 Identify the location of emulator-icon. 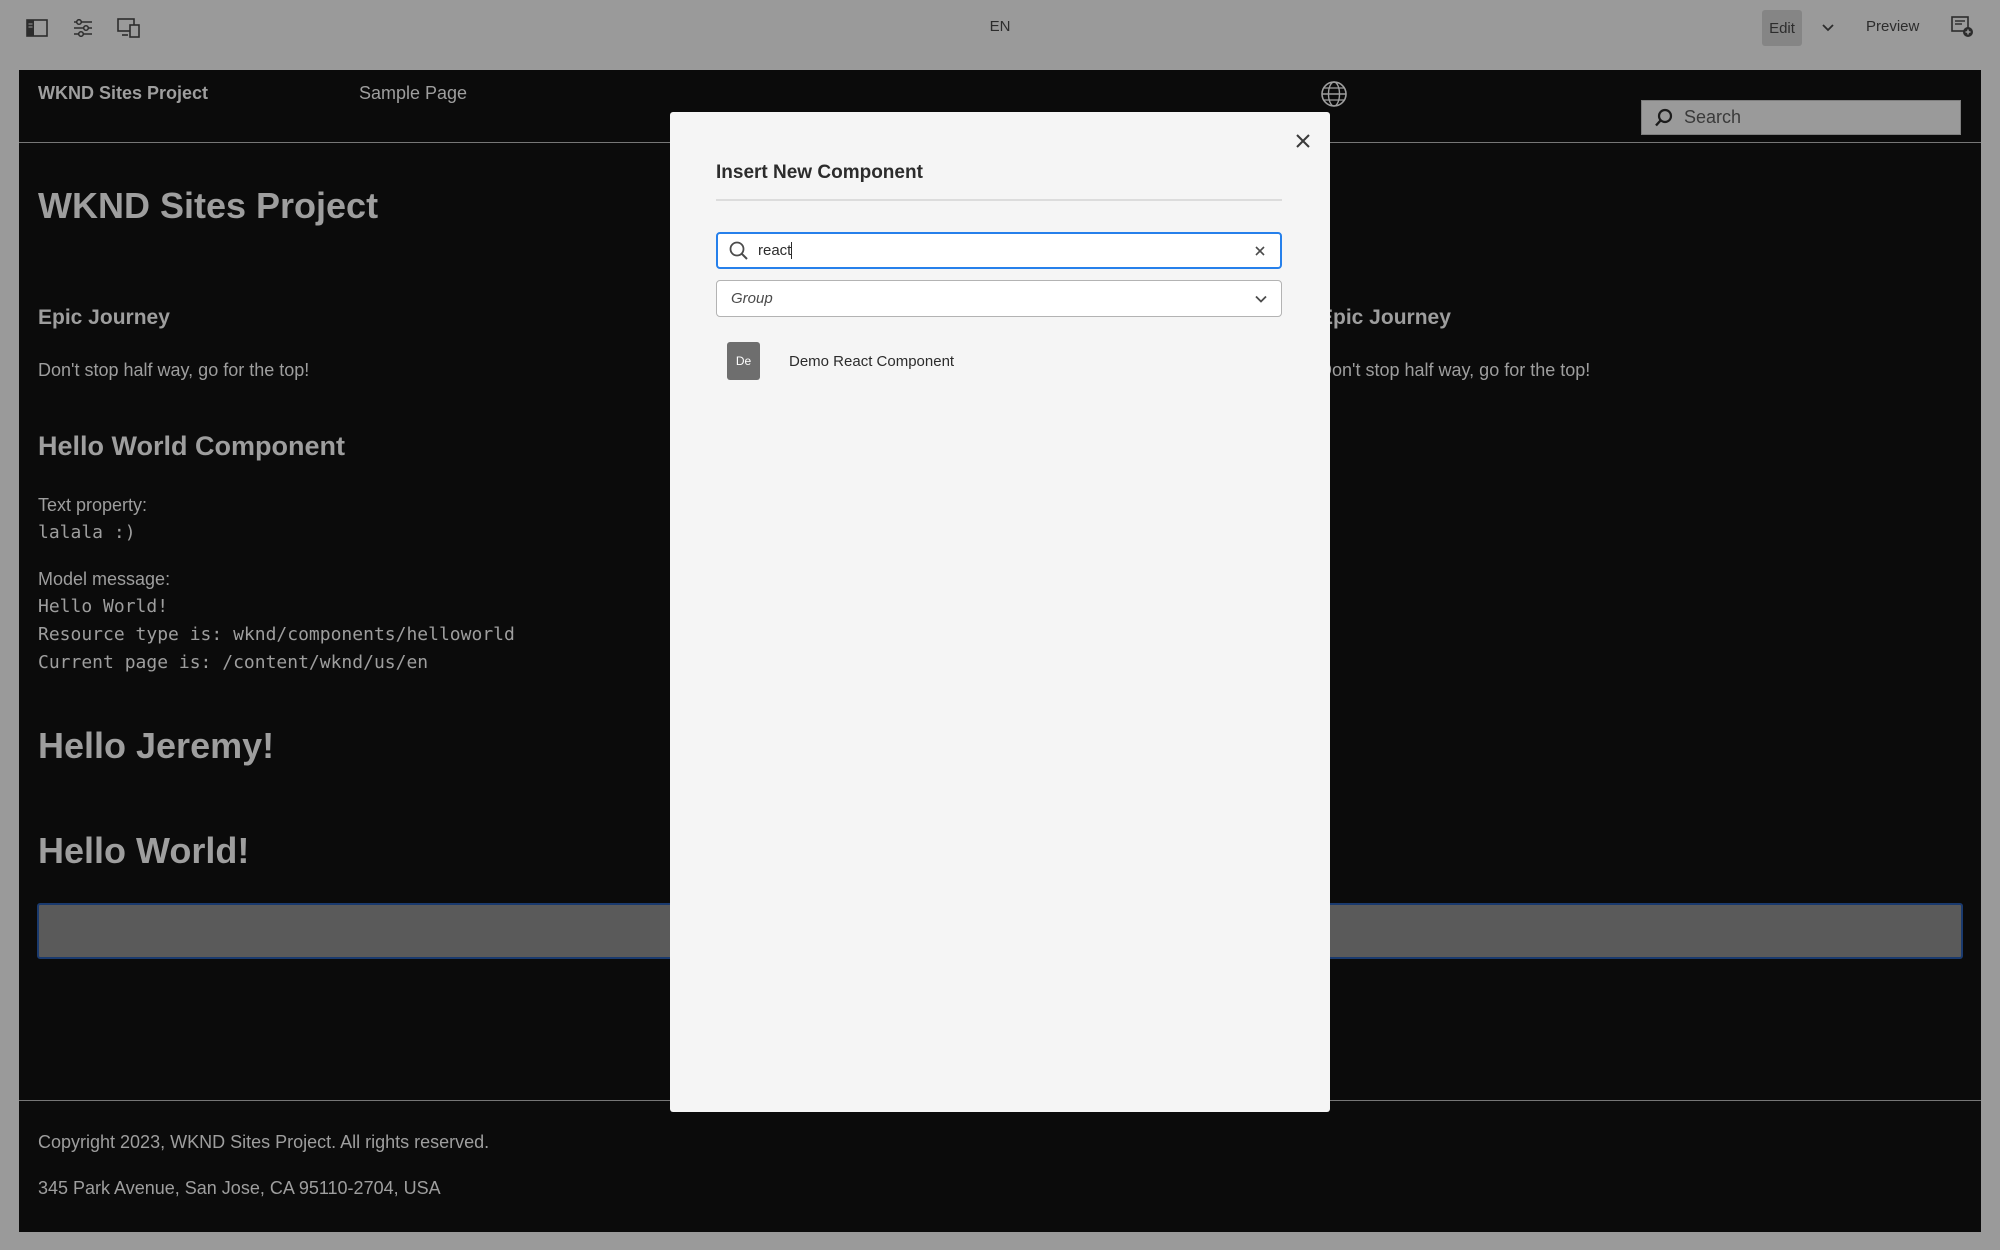
(129, 28).